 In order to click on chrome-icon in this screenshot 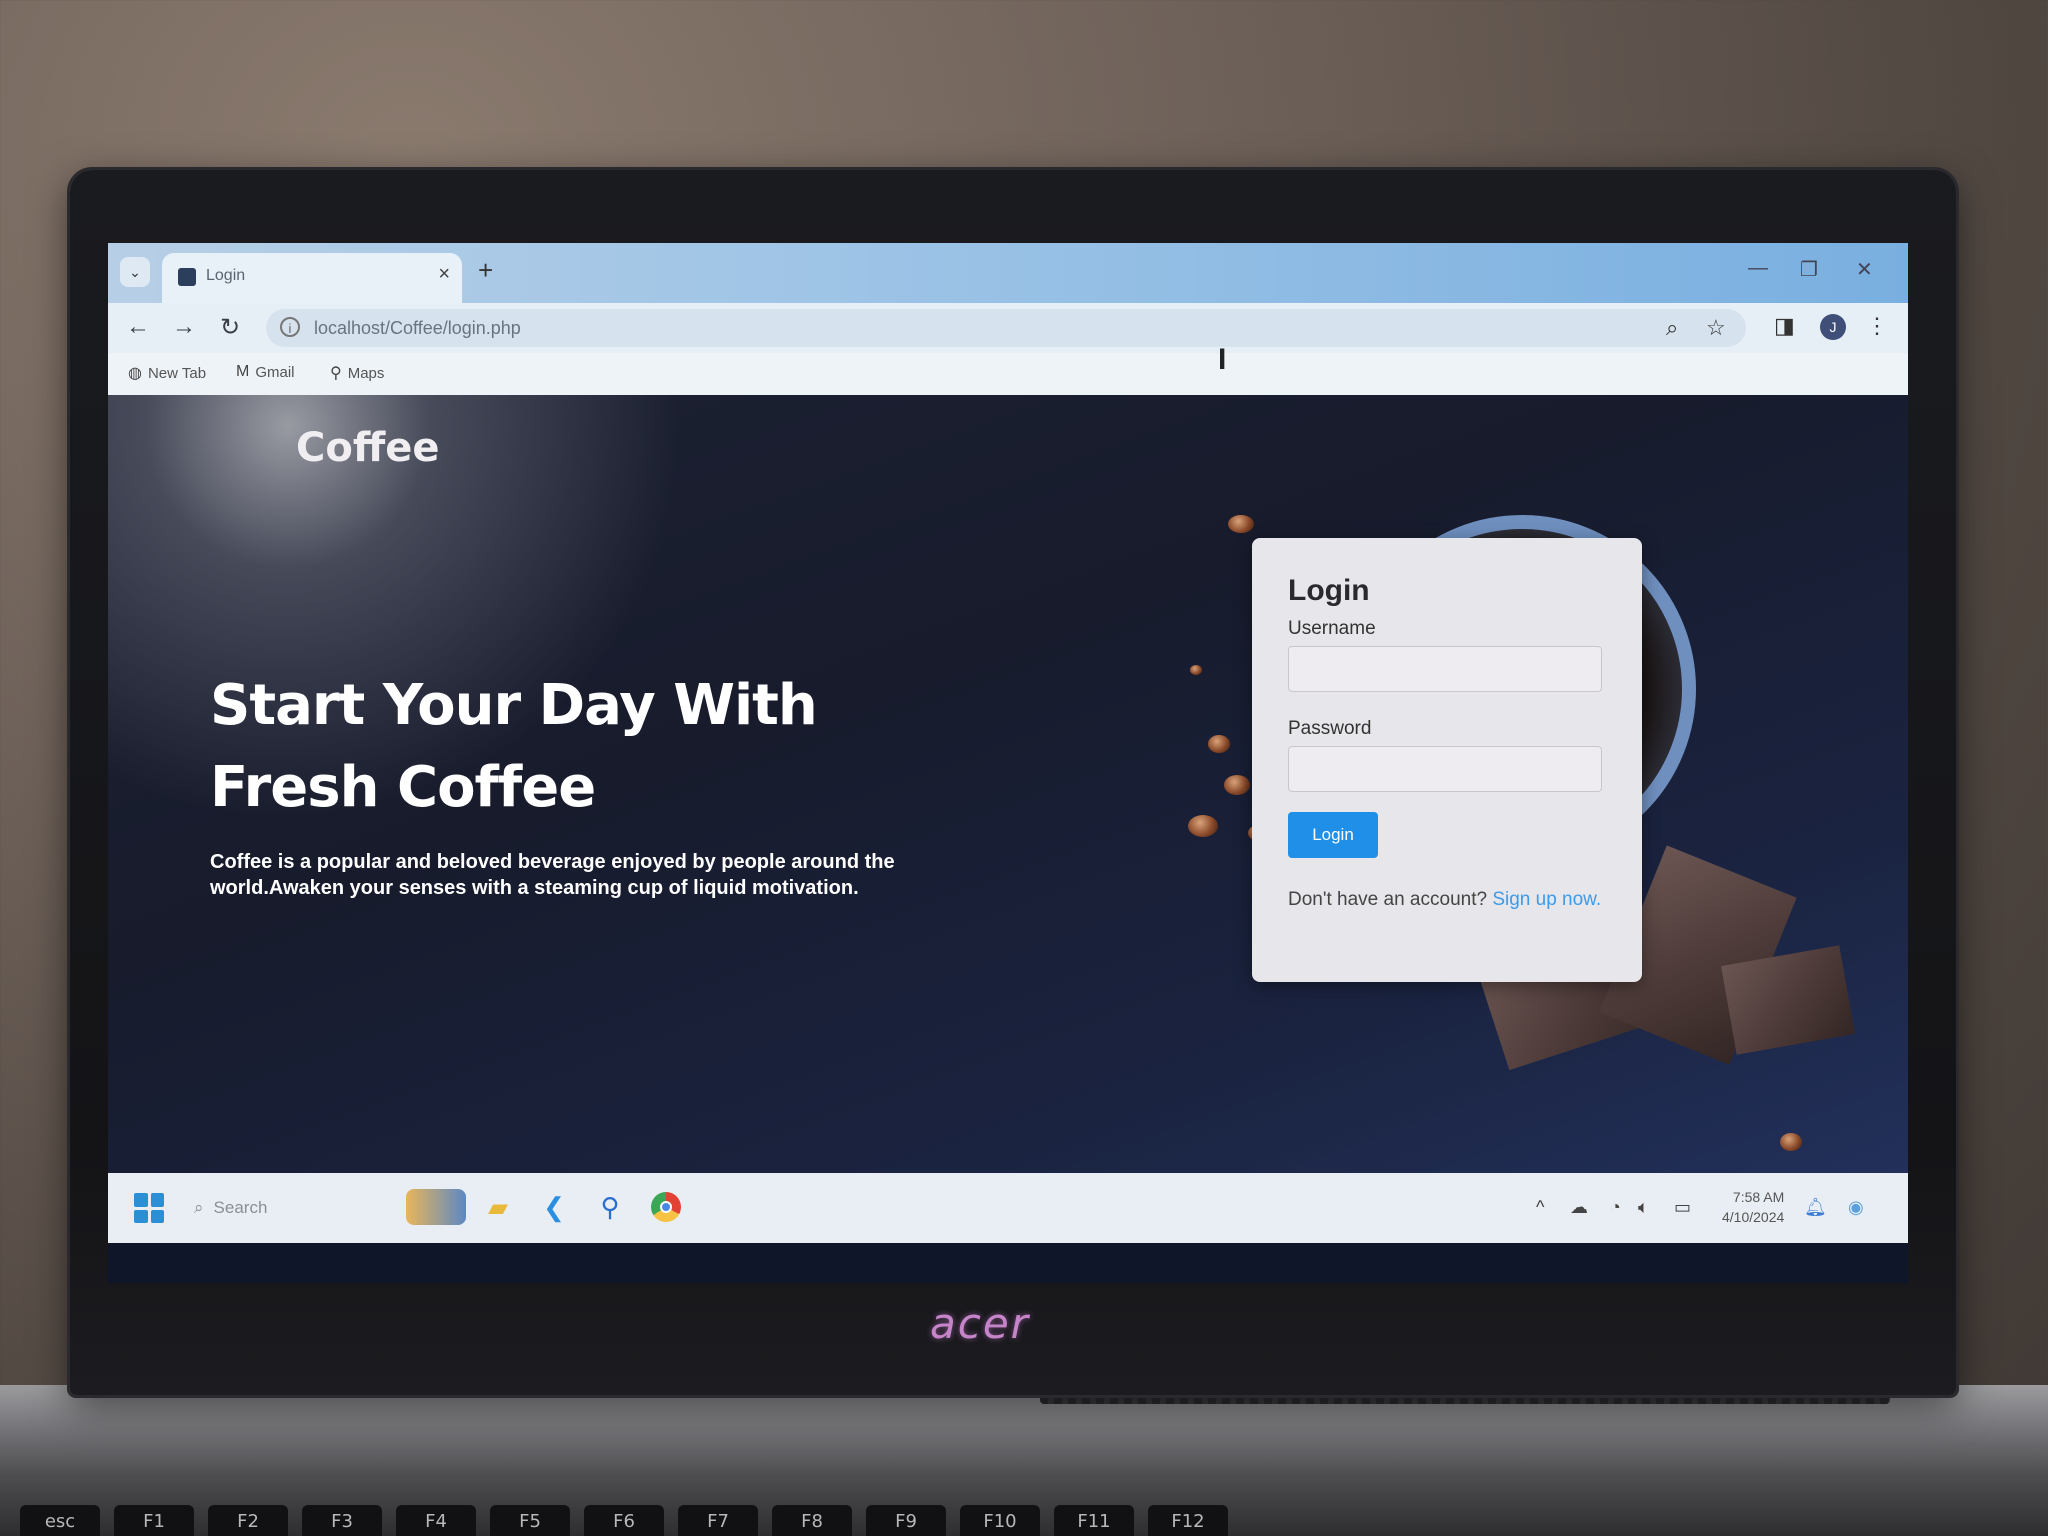, I will do `click(666, 1207)`.